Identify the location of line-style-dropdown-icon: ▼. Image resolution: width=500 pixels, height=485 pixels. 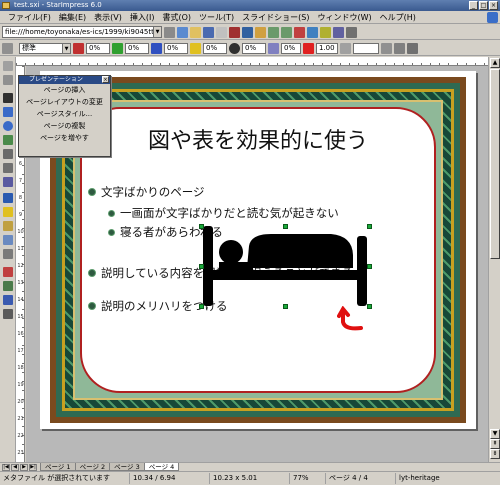
(67, 48).